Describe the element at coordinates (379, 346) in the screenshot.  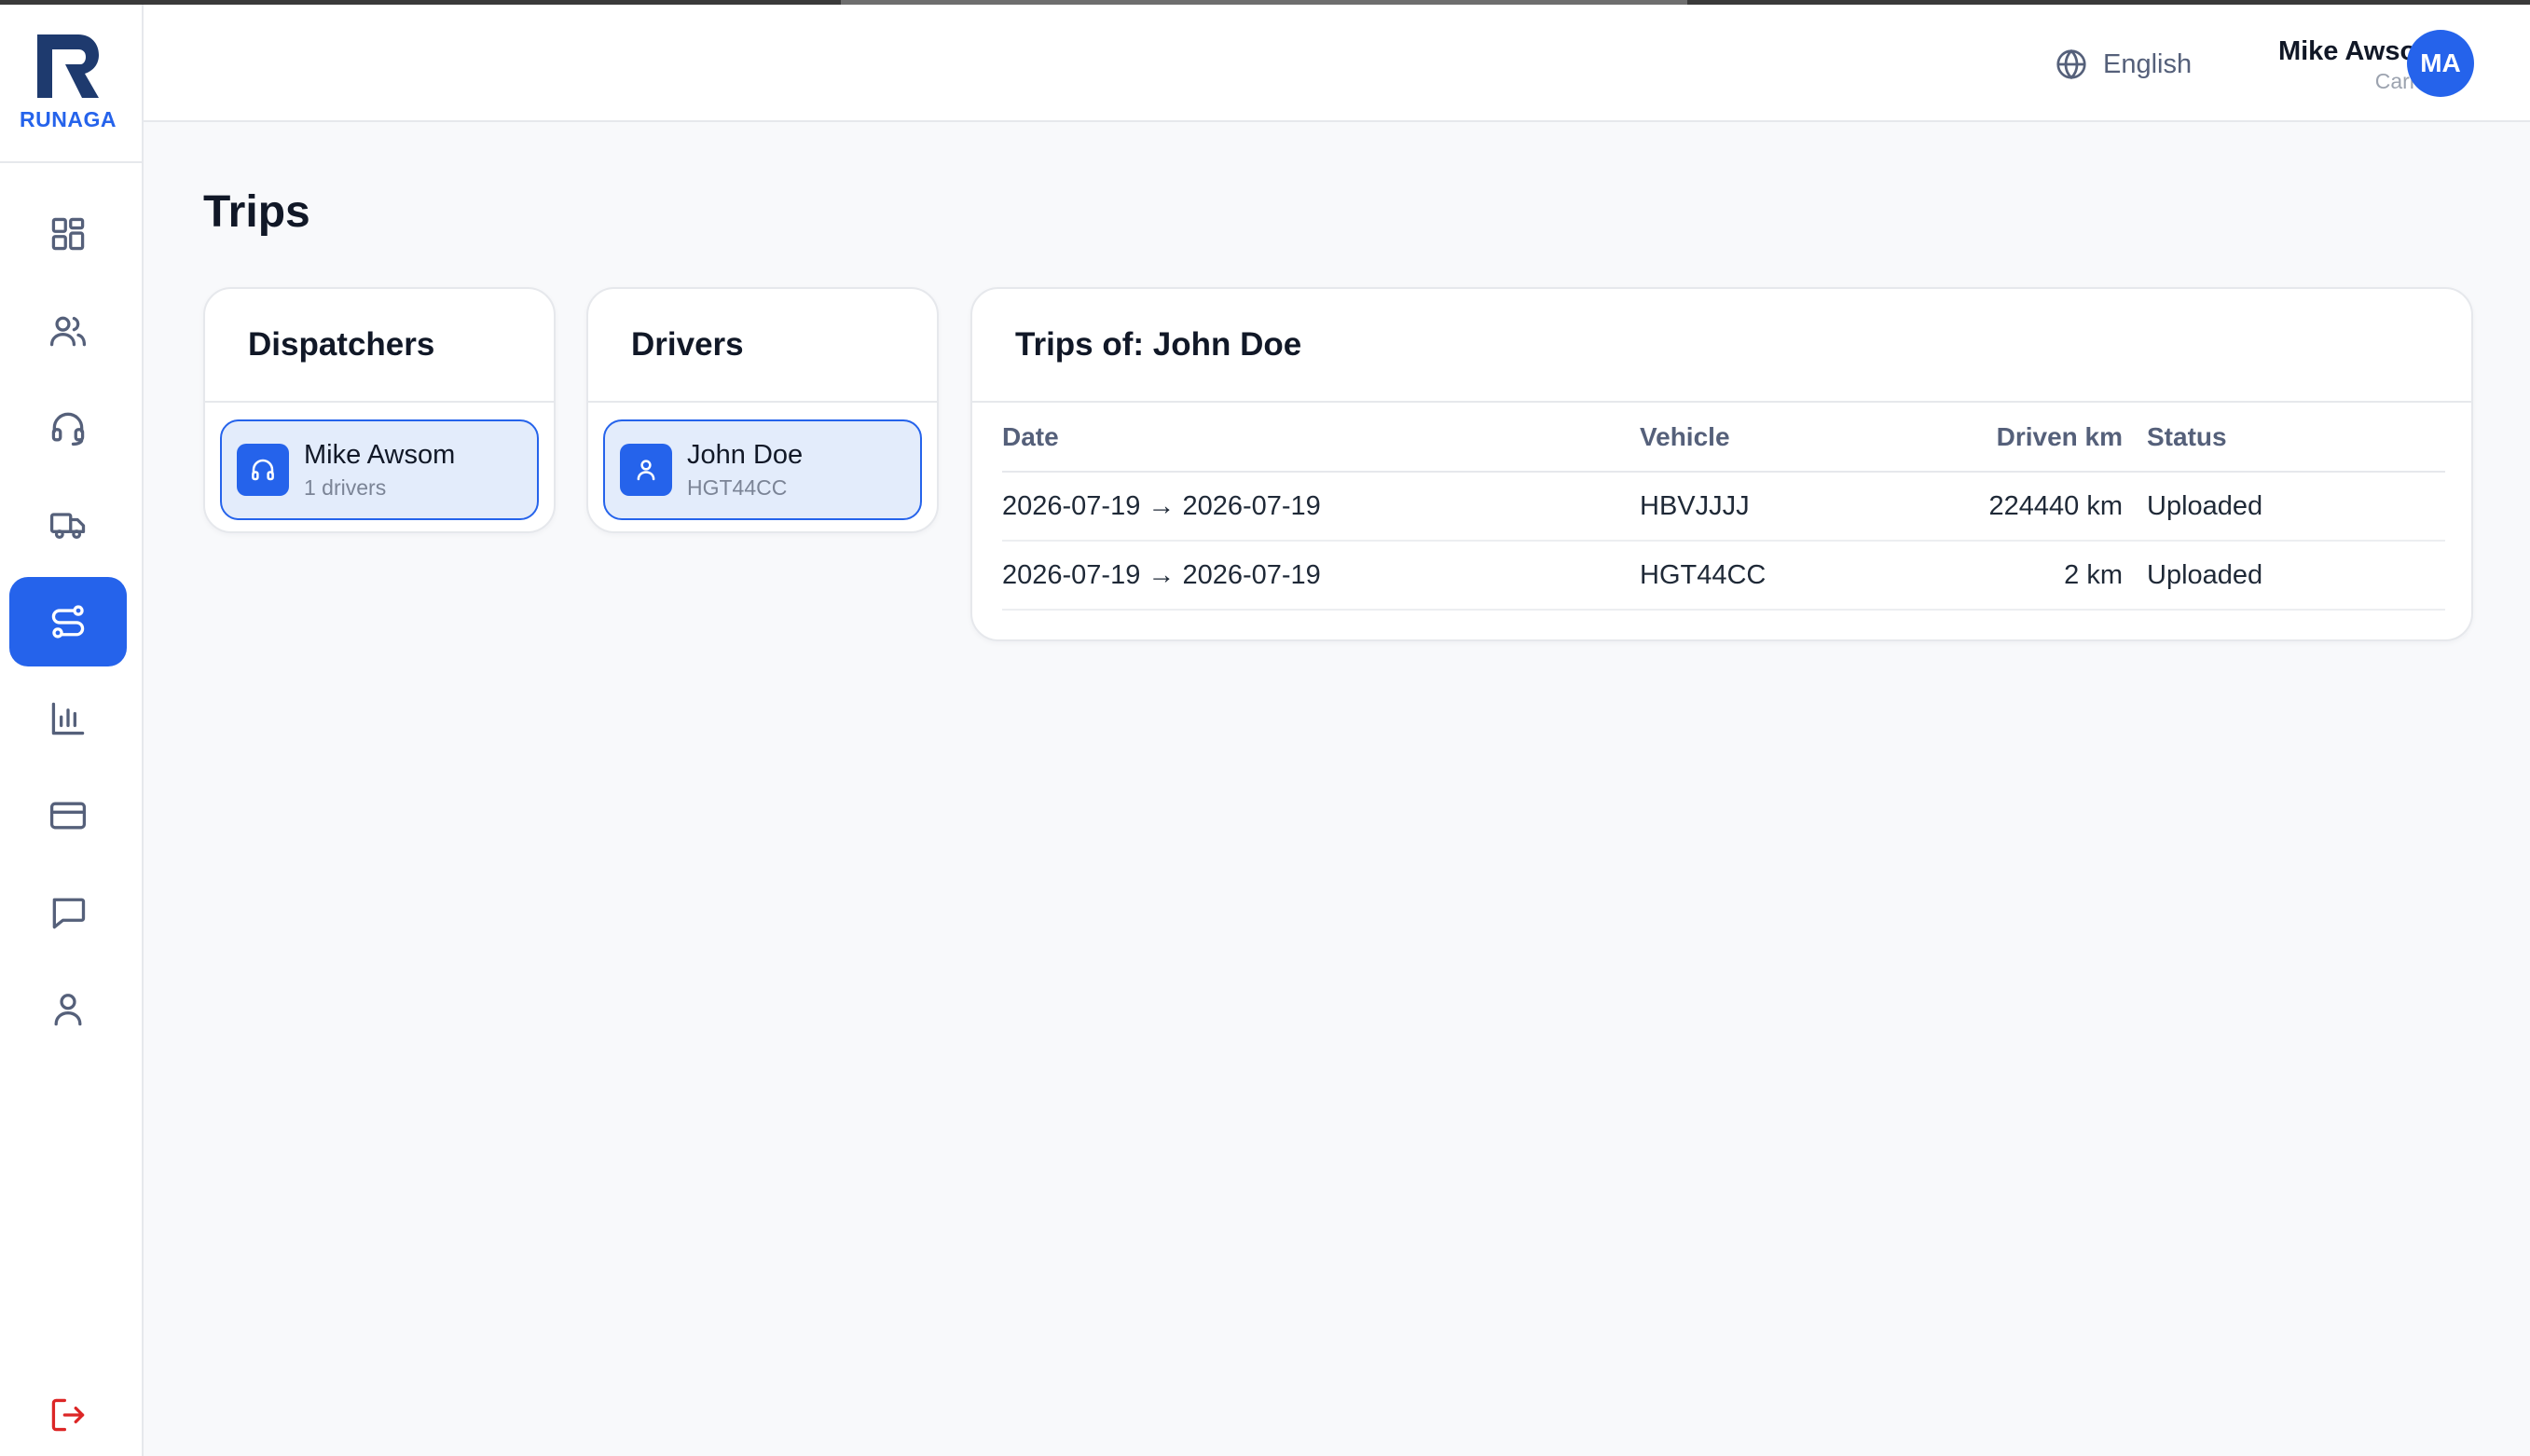
I see `dispatchers-title: Dispatchers` at that location.